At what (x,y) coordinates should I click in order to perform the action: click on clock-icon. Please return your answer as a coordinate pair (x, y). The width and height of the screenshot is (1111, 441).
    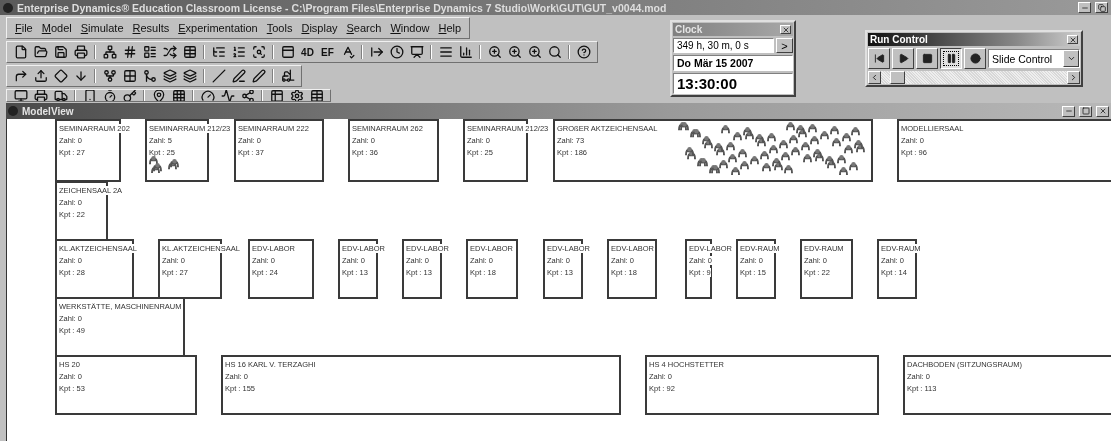
    Looking at the image, I should click on (396, 52).